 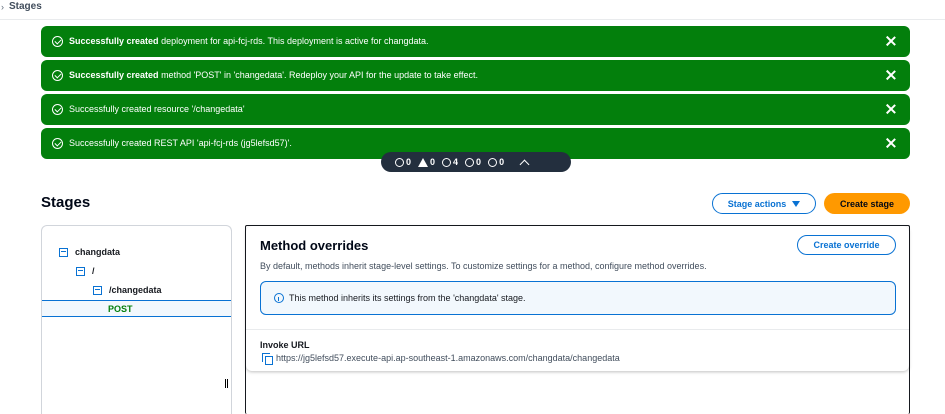 I want to click on warning-icon, so click(x=423, y=162).